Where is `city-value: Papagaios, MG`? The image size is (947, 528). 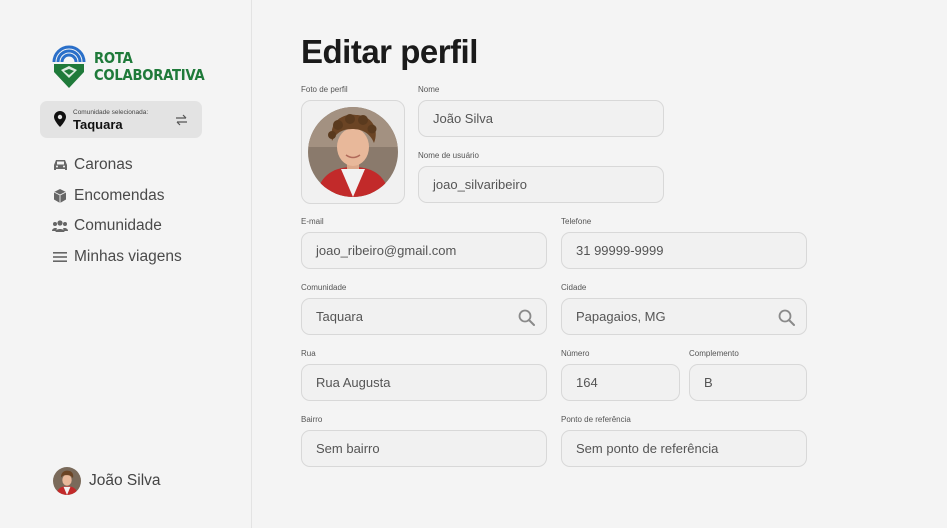
city-value: Papagaios, MG is located at coordinates (621, 316).